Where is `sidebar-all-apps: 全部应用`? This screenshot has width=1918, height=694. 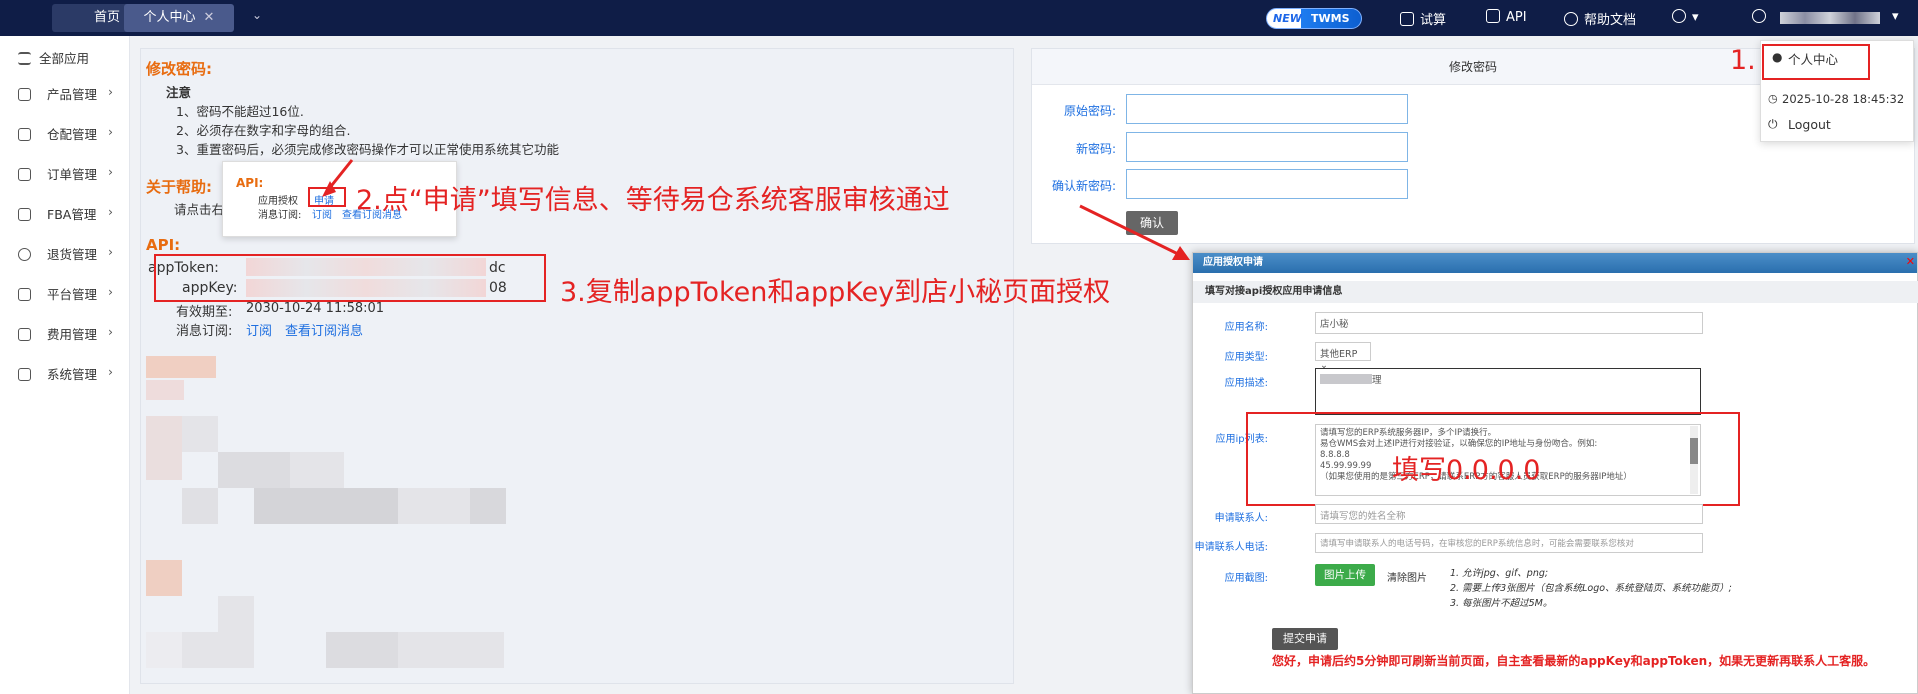 sidebar-all-apps: 全部应用 is located at coordinates (53, 58).